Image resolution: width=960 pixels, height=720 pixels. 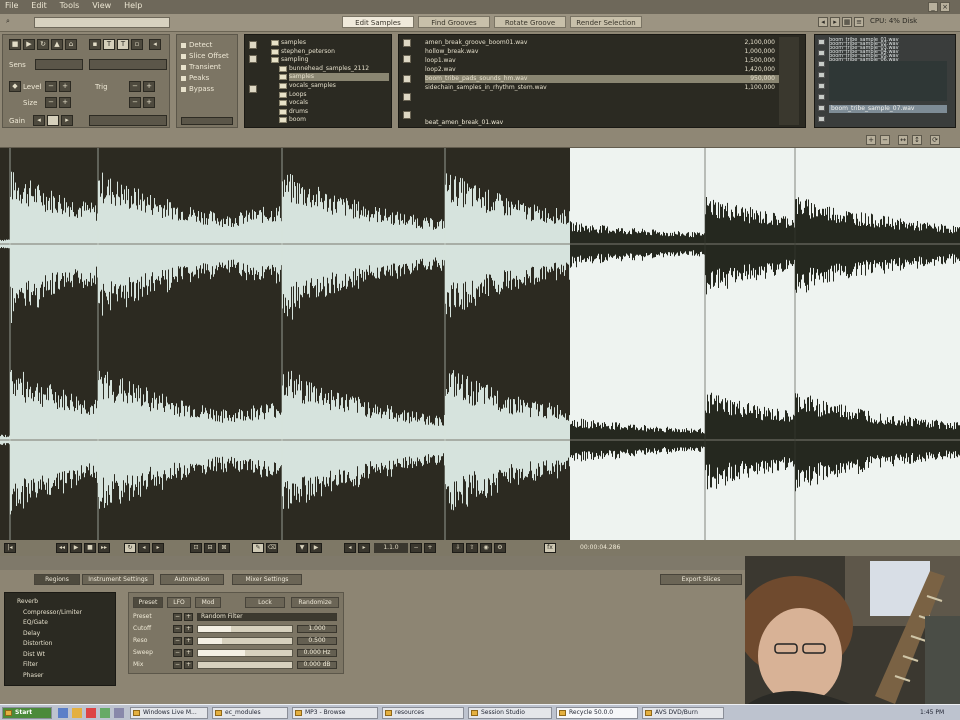 What do you see at coordinates (207, 121) in the screenshot?
I see `option-slider` at bounding box center [207, 121].